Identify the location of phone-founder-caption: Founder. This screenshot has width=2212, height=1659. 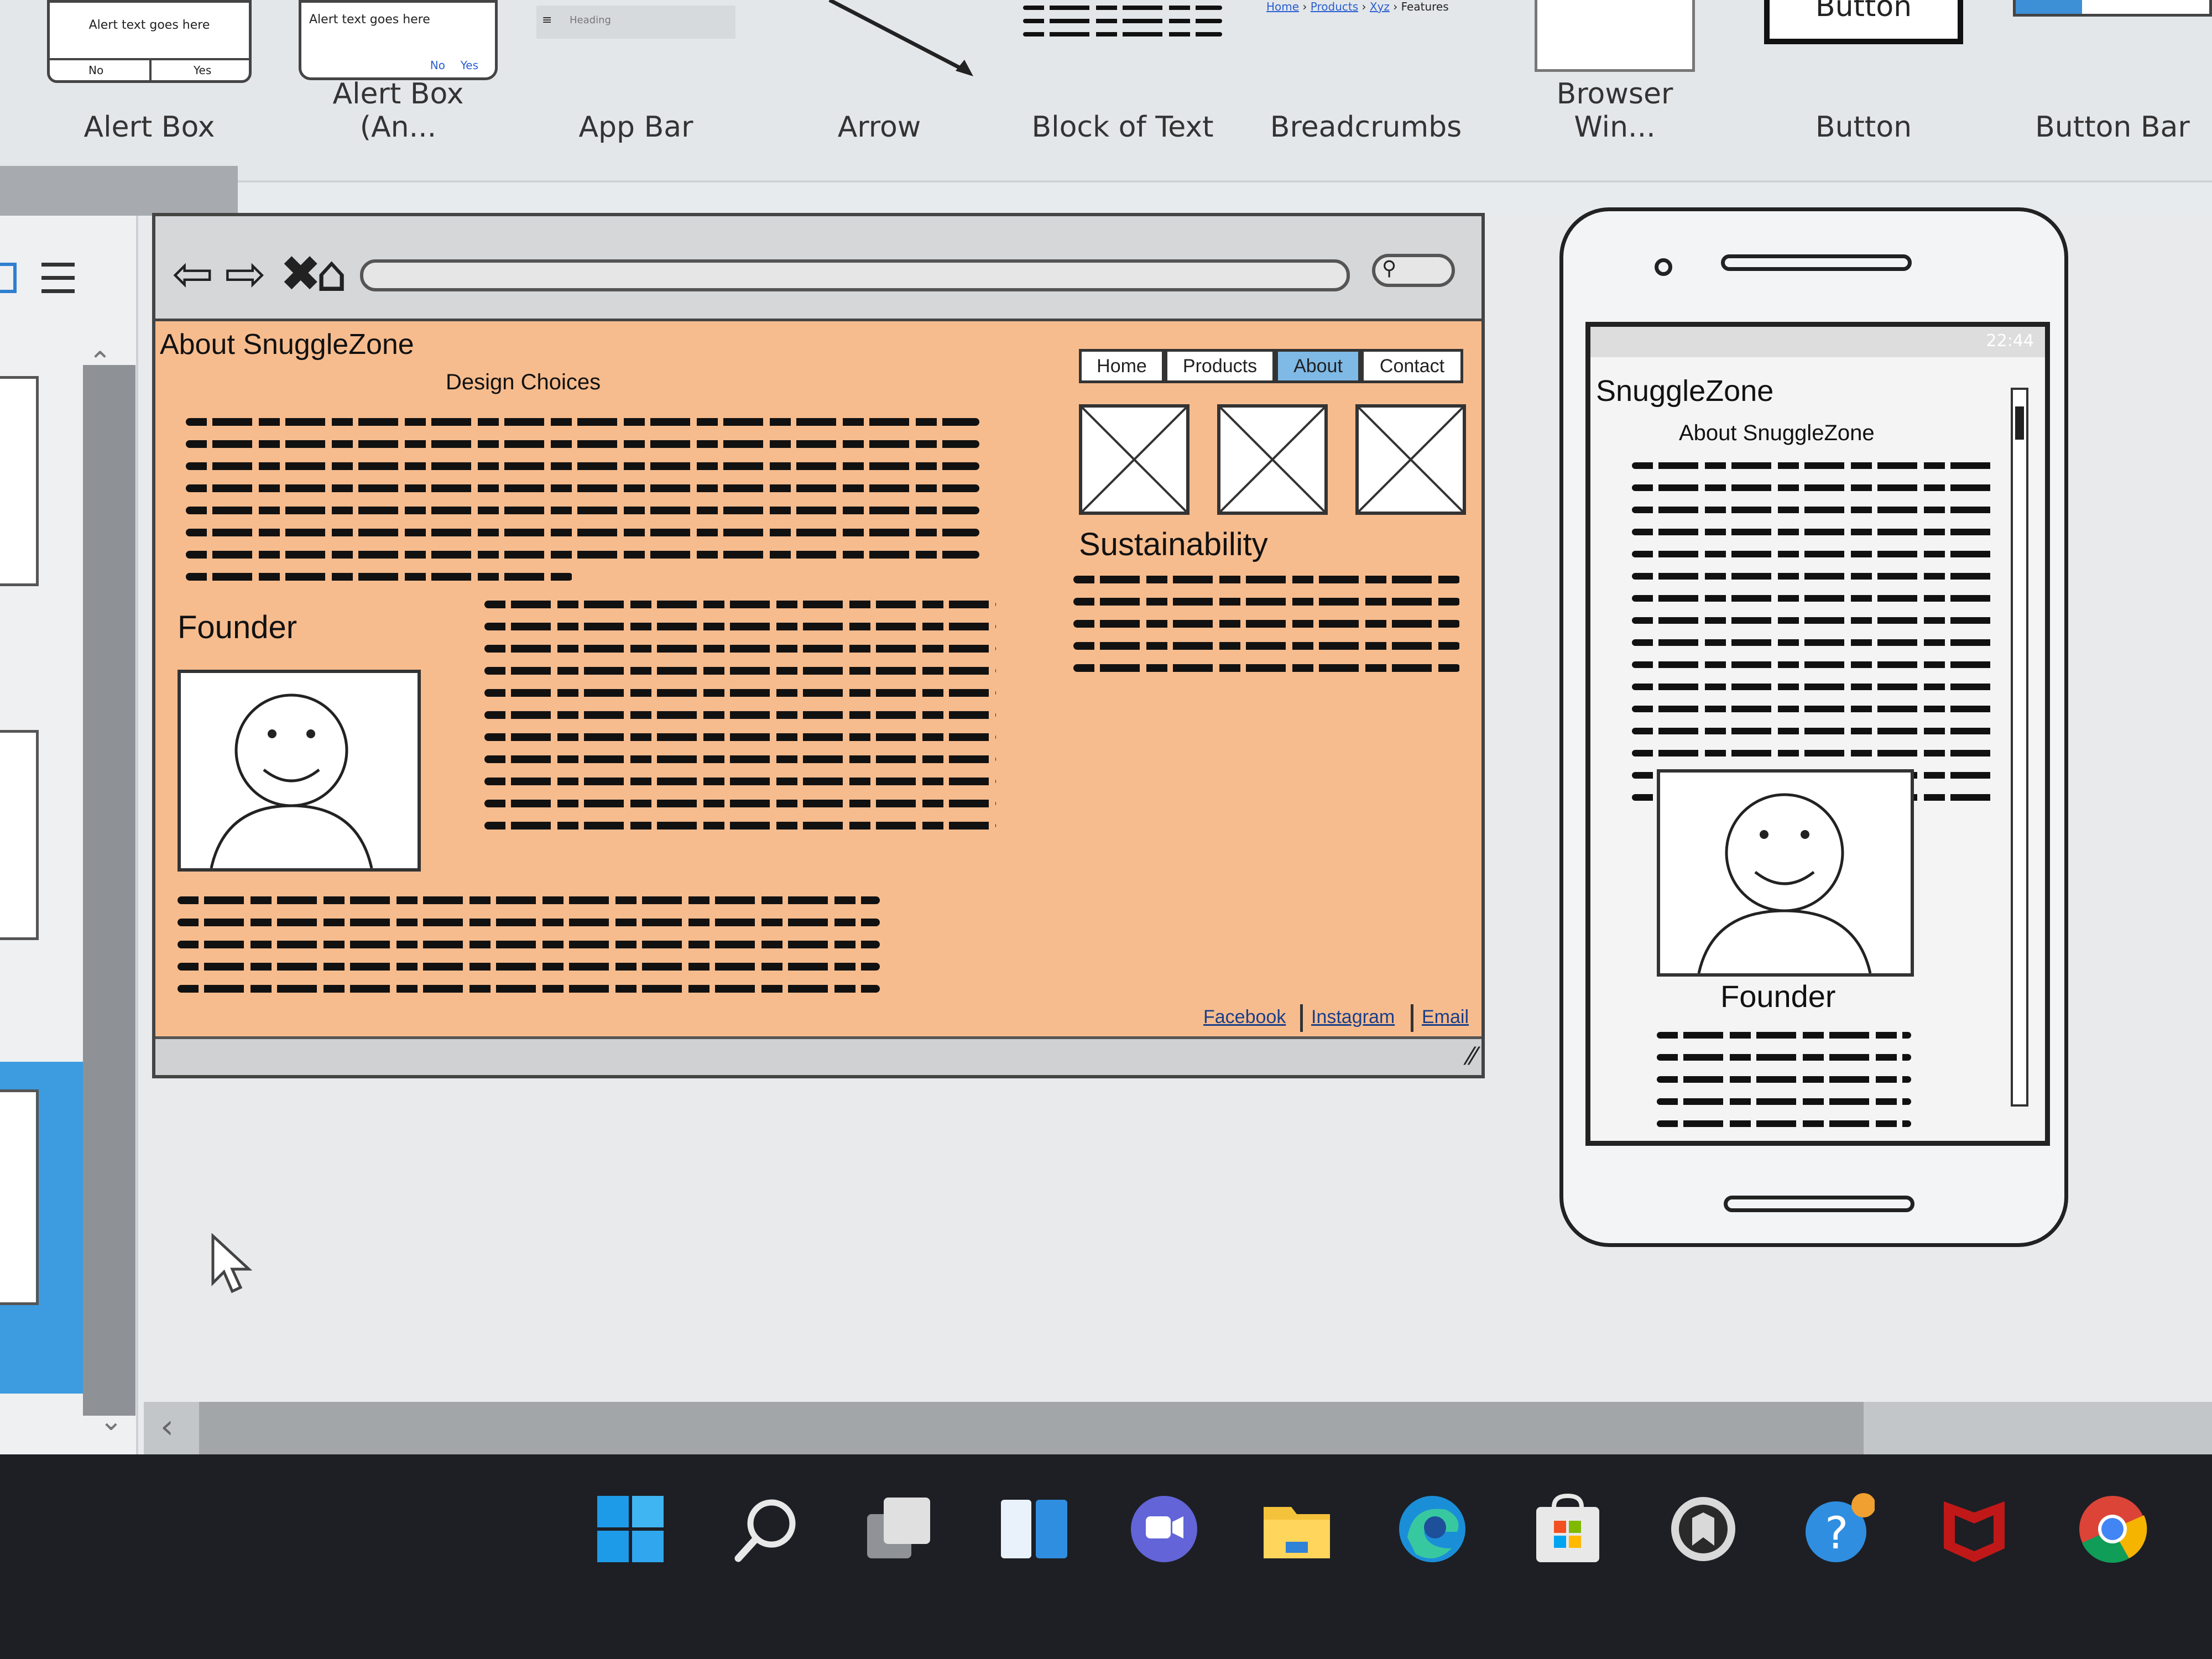
(1778, 997).